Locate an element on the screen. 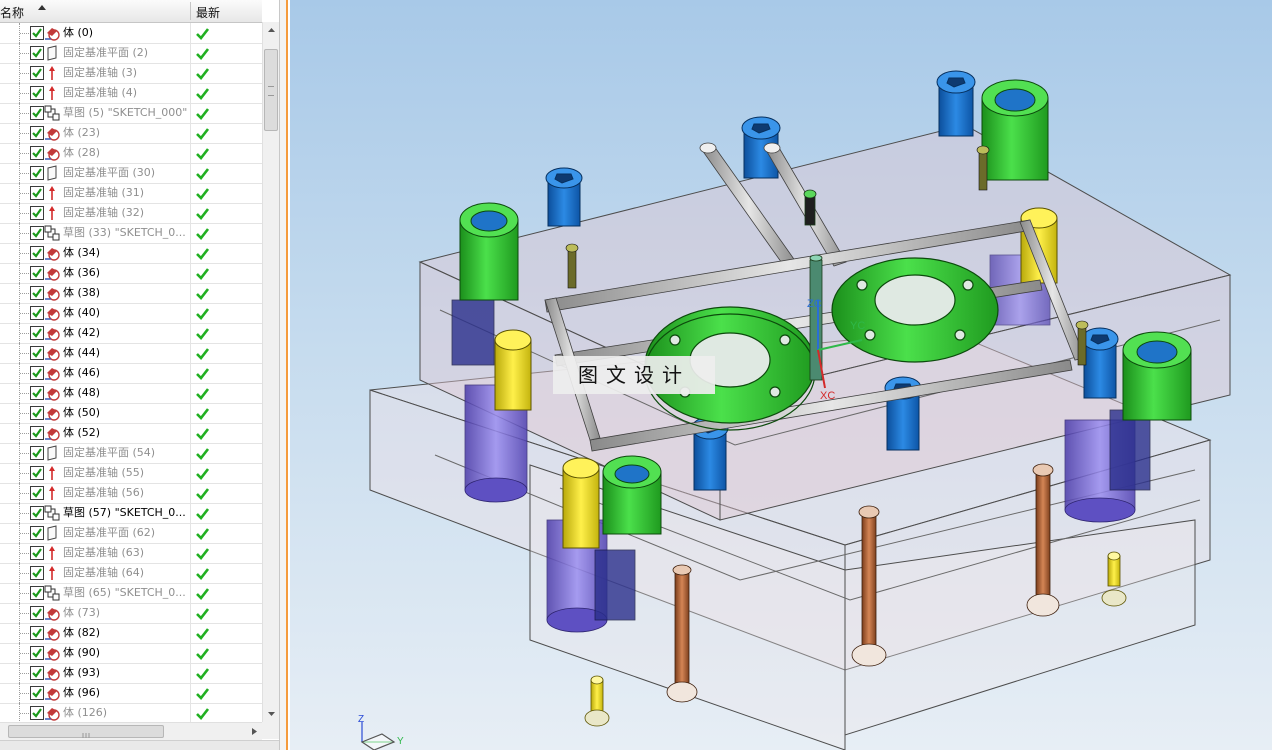 The height and width of the screenshot is (750, 1272). tree-row: 体 (34) is located at coordinates (131, 253).